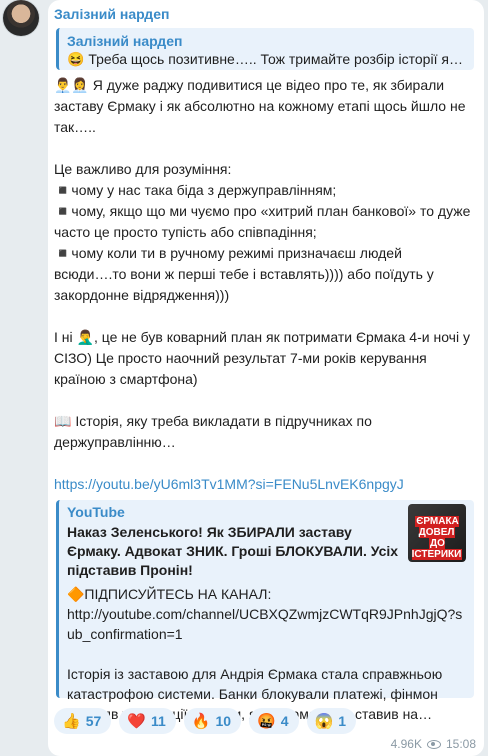 The width and height of the screenshot is (488, 756). I want to click on view-count: 4.96K, so click(406, 744).